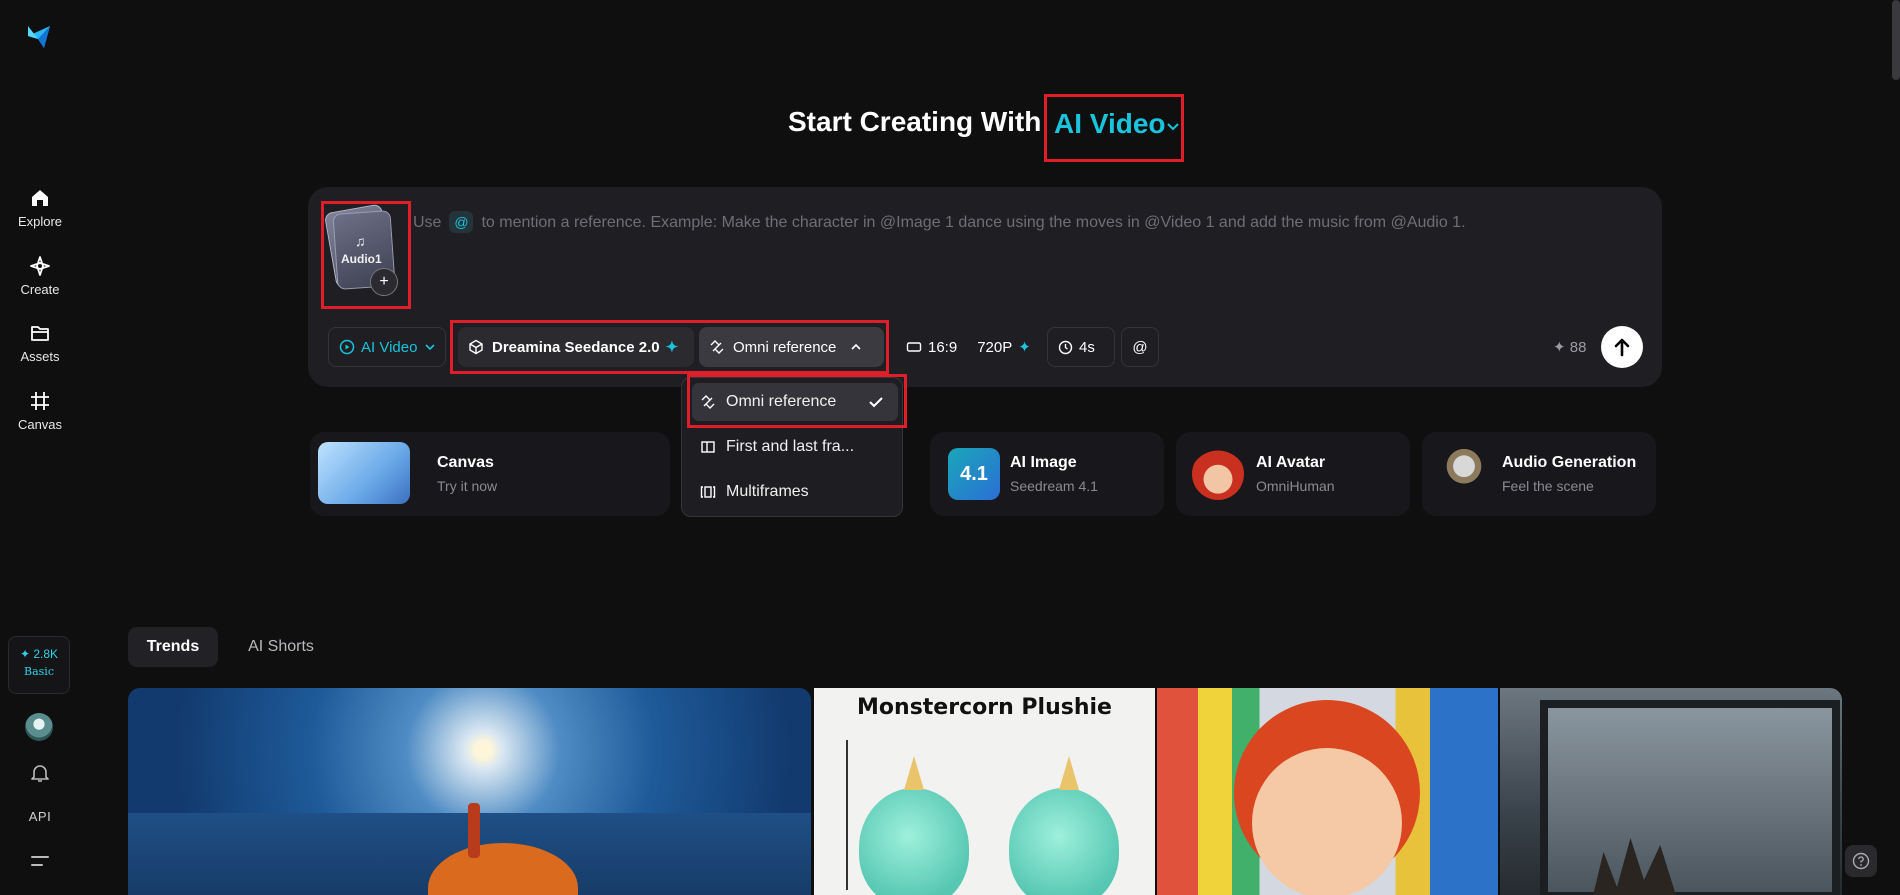  Describe the element at coordinates (40, 266) in the screenshot. I see `sparkle-icon` at that location.